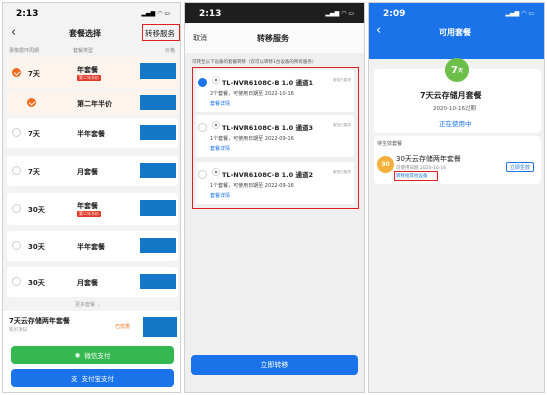  Describe the element at coordinates (83, 51) in the screenshot. I see `col-header-type: 套餐类型` at that location.